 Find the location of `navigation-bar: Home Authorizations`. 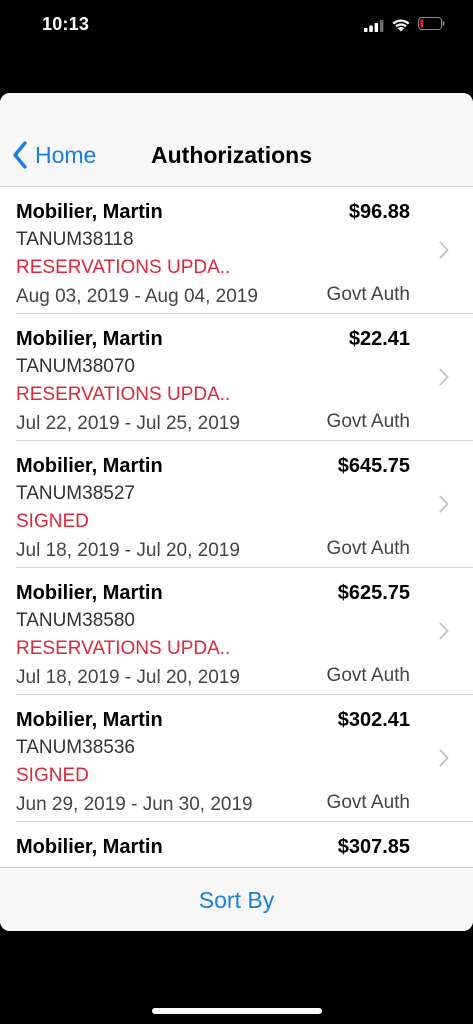

navigation-bar: Home Authorizations is located at coordinates (236, 140).